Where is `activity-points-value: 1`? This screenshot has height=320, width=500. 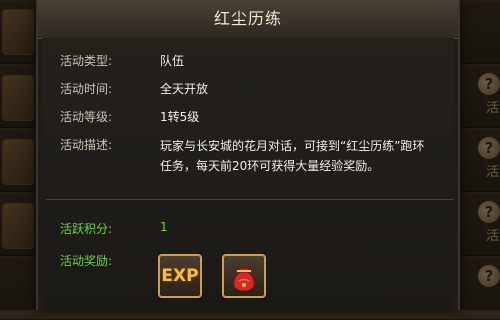 activity-points-value: 1 is located at coordinates (164, 227).